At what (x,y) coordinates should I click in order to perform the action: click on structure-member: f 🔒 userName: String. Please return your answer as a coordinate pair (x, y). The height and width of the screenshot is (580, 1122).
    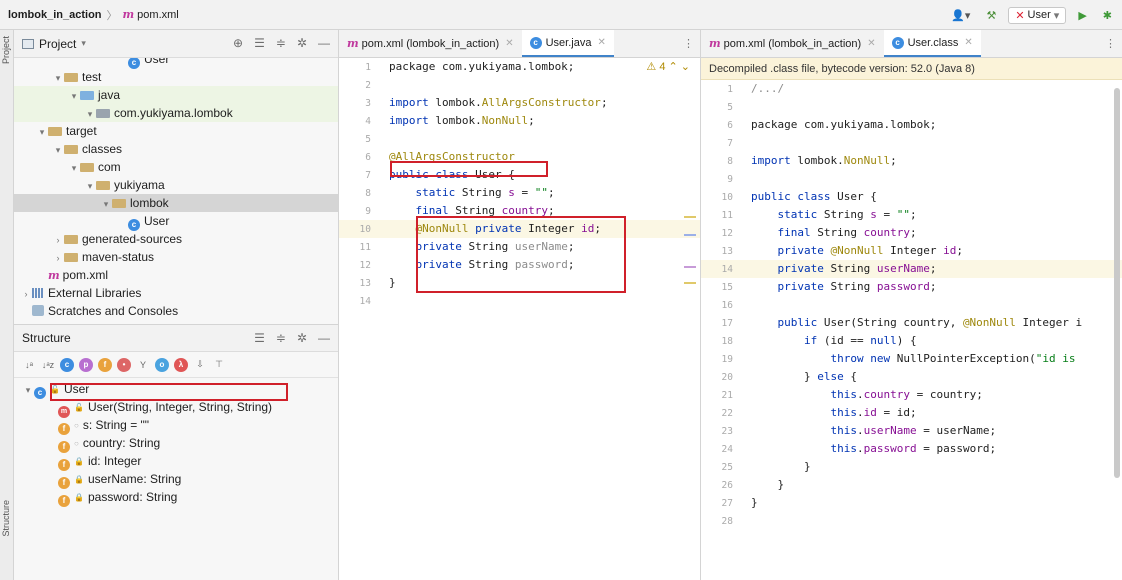
    Looking at the image, I should click on (176, 479).